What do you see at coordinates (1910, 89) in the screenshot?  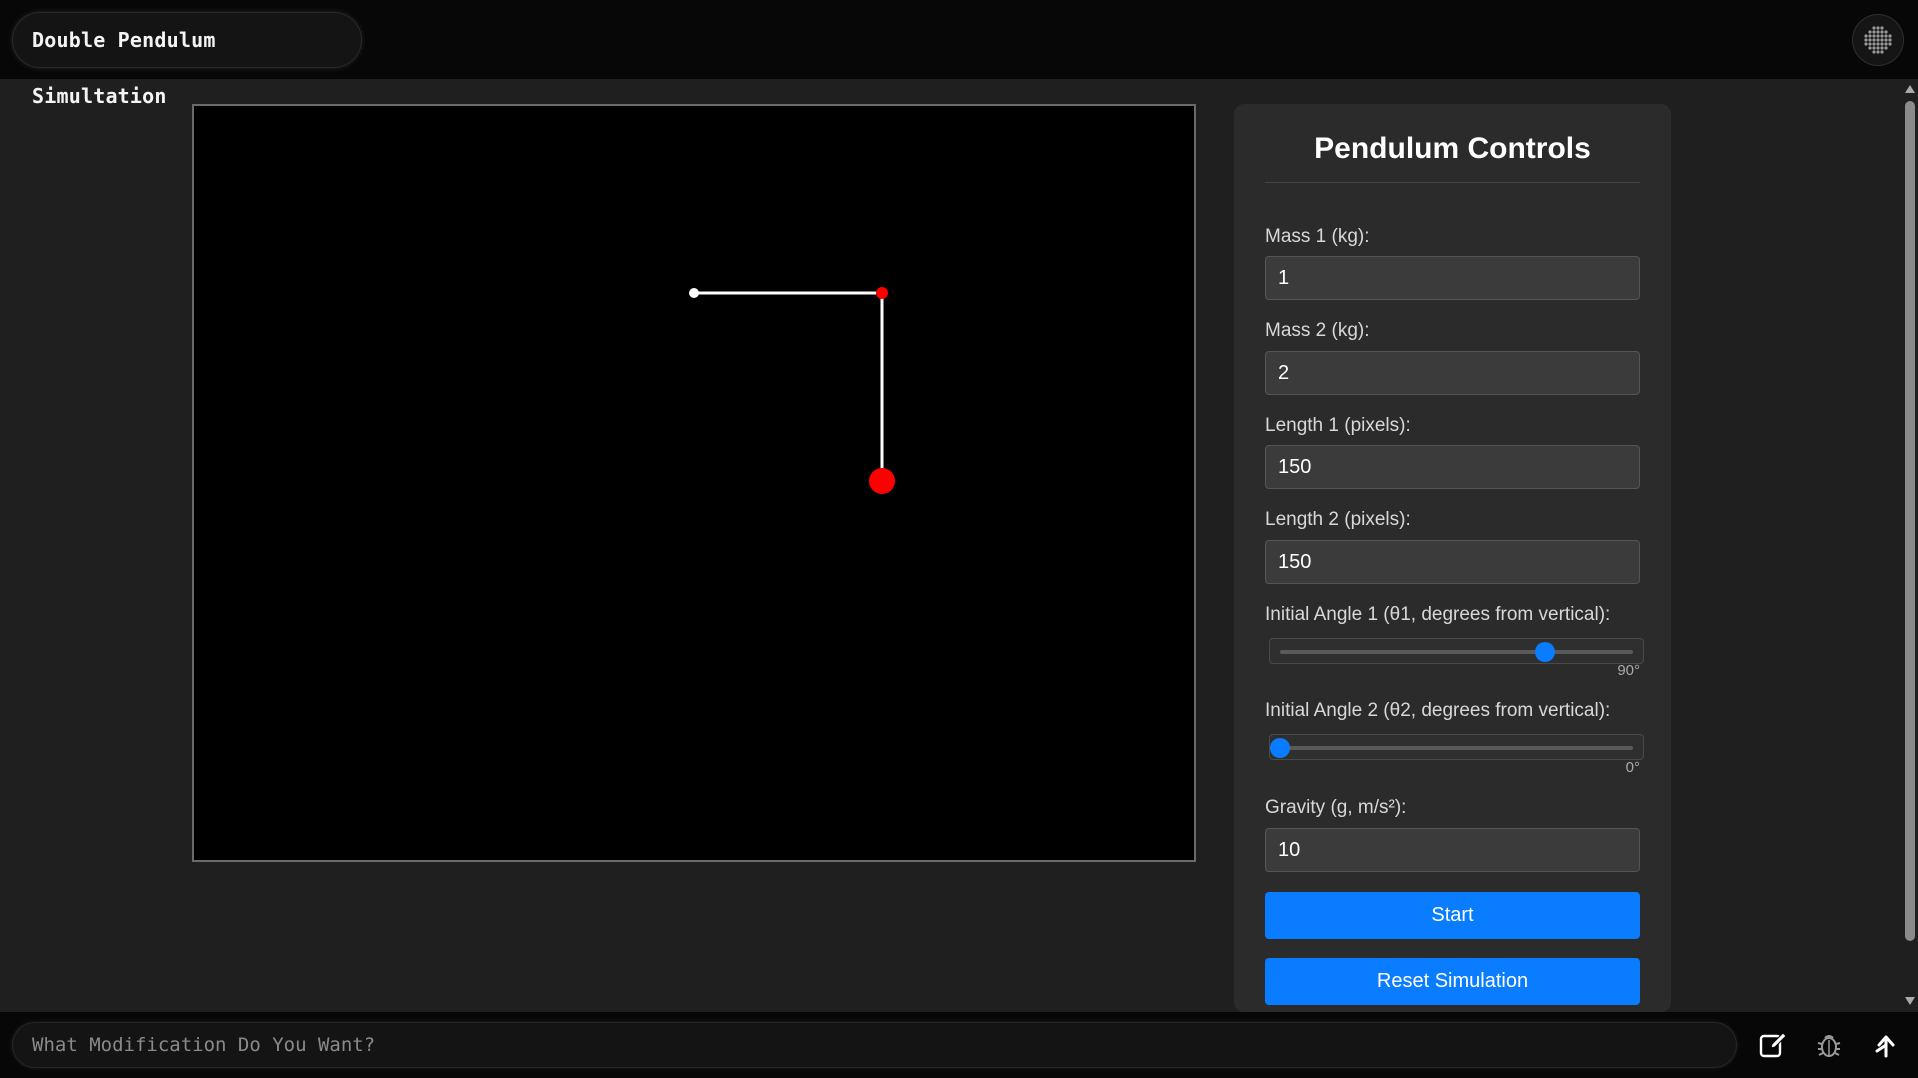 I see `scroll-up-icon` at bounding box center [1910, 89].